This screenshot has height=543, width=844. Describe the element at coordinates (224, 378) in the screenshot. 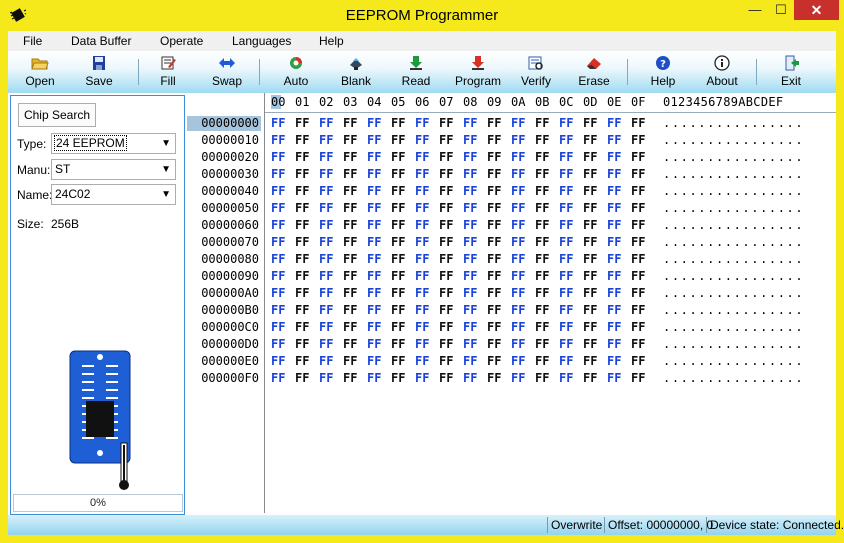

I see `row-address: 000000F0` at that location.